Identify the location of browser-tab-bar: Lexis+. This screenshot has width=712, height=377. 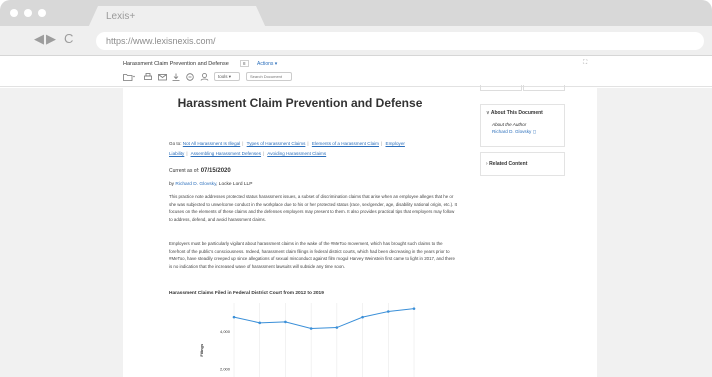
(356, 14).